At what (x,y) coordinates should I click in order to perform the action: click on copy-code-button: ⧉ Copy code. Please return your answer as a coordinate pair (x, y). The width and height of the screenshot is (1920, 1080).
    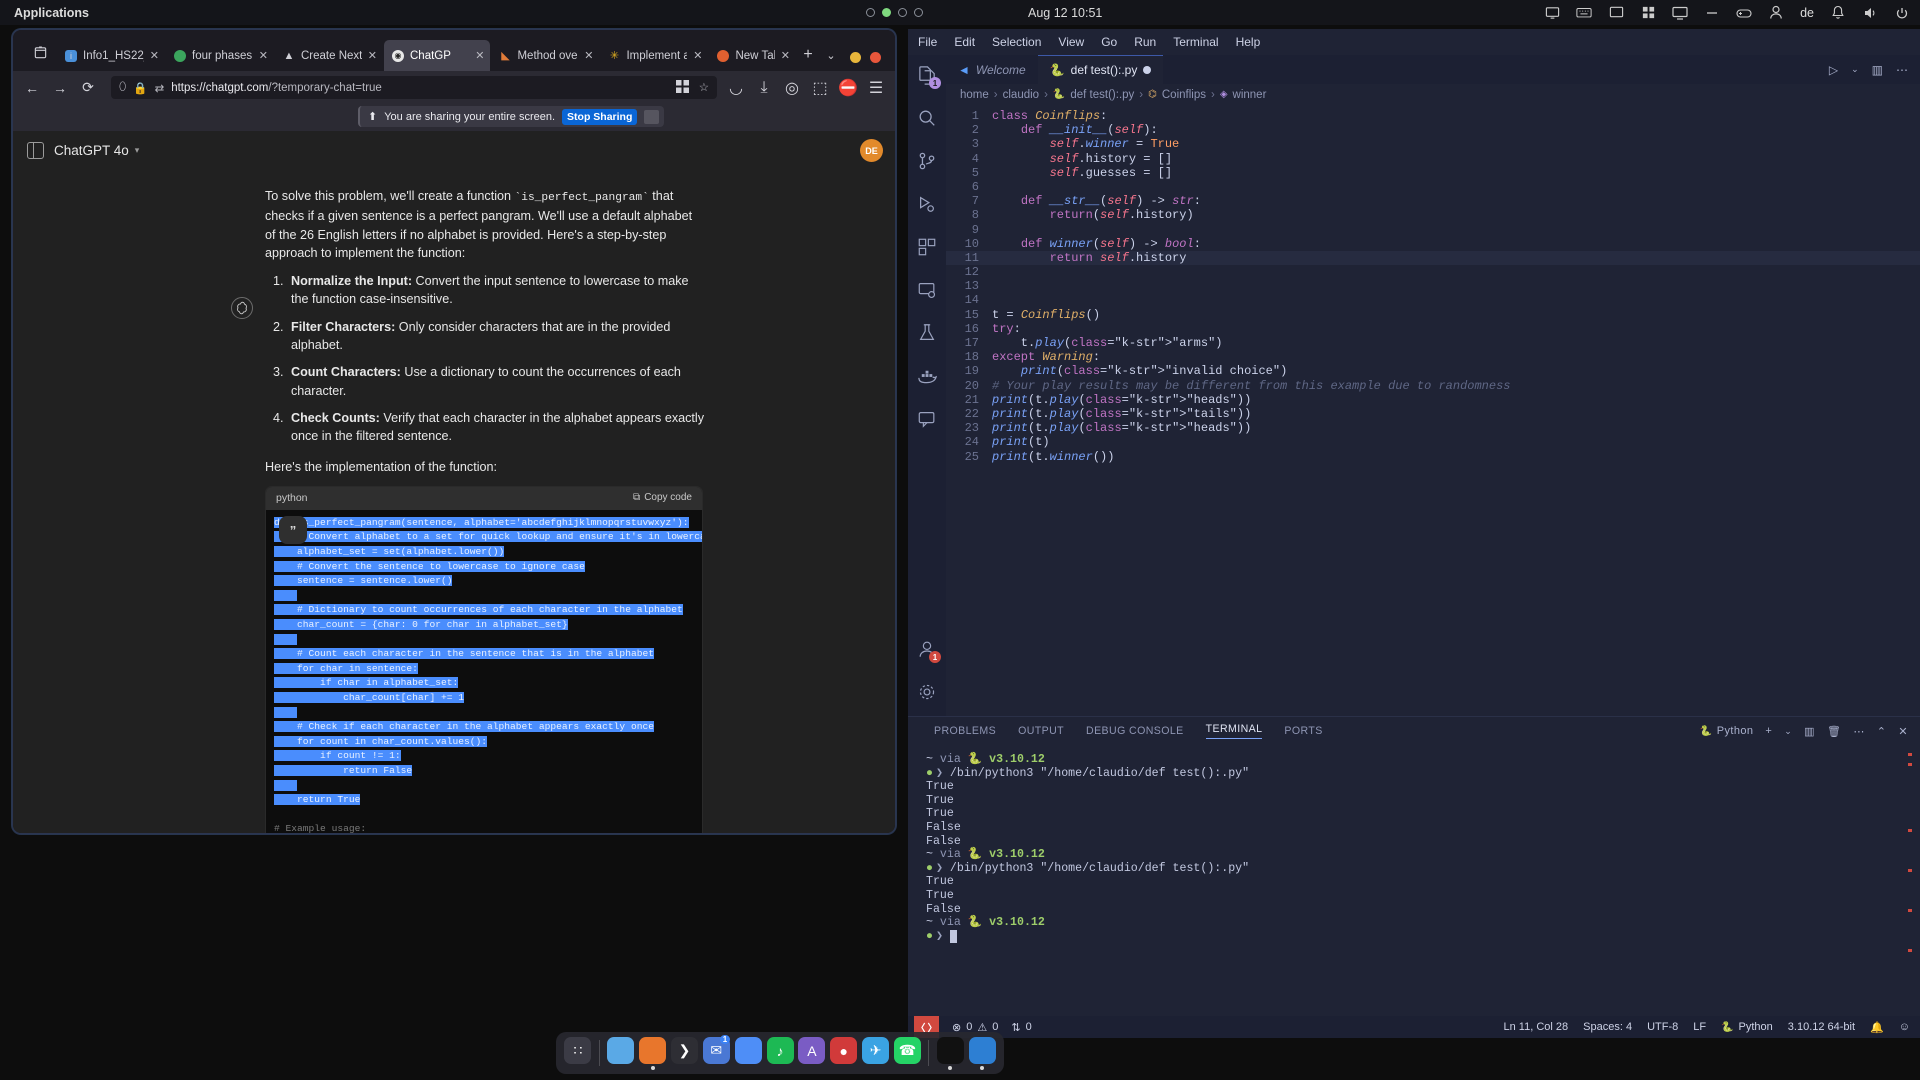
    Looking at the image, I should click on (662, 498).